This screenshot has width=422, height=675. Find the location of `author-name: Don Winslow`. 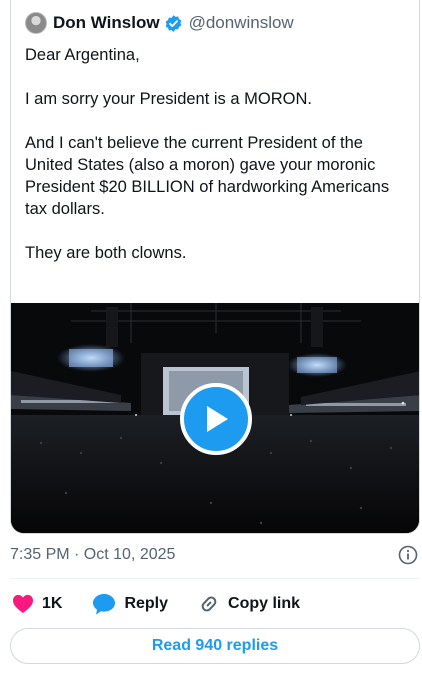

author-name: Don Winslow is located at coordinates (106, 23).